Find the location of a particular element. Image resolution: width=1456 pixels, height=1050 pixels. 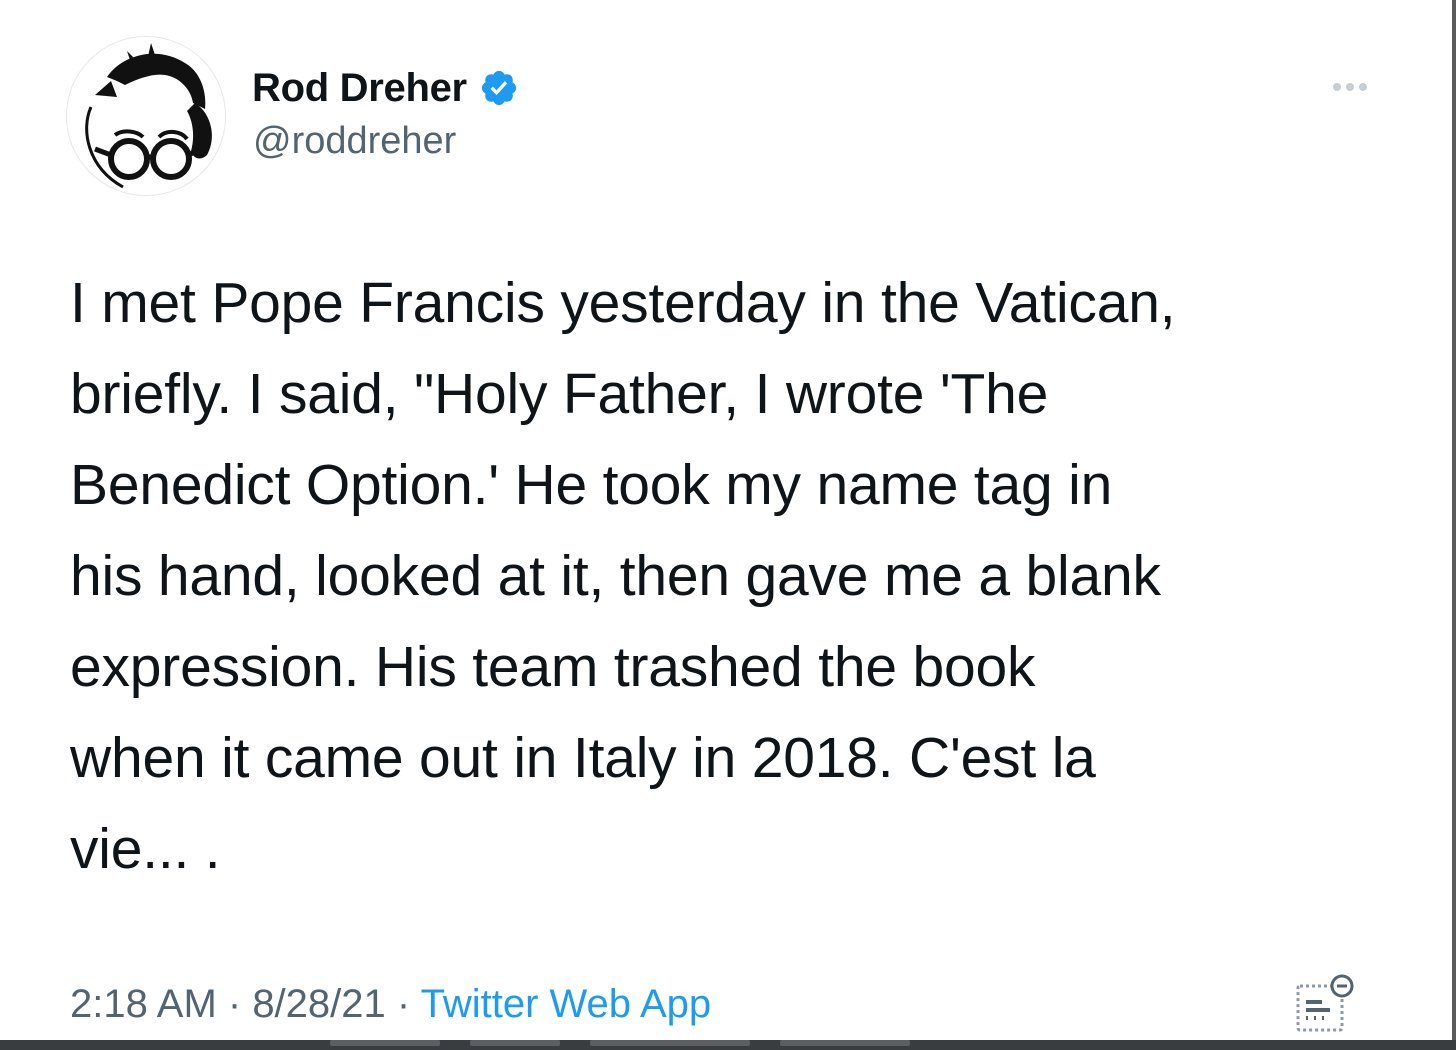

avatar-caricature-icon is located at coordinates (146, 116).